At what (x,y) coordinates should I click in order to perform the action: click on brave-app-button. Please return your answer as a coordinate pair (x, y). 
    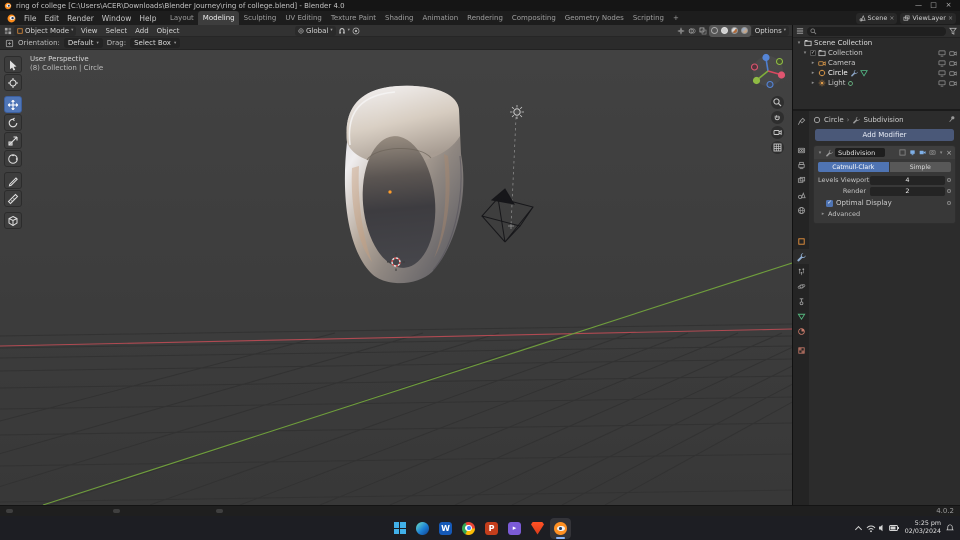
    Looking at the image, I should click on (537, 528).